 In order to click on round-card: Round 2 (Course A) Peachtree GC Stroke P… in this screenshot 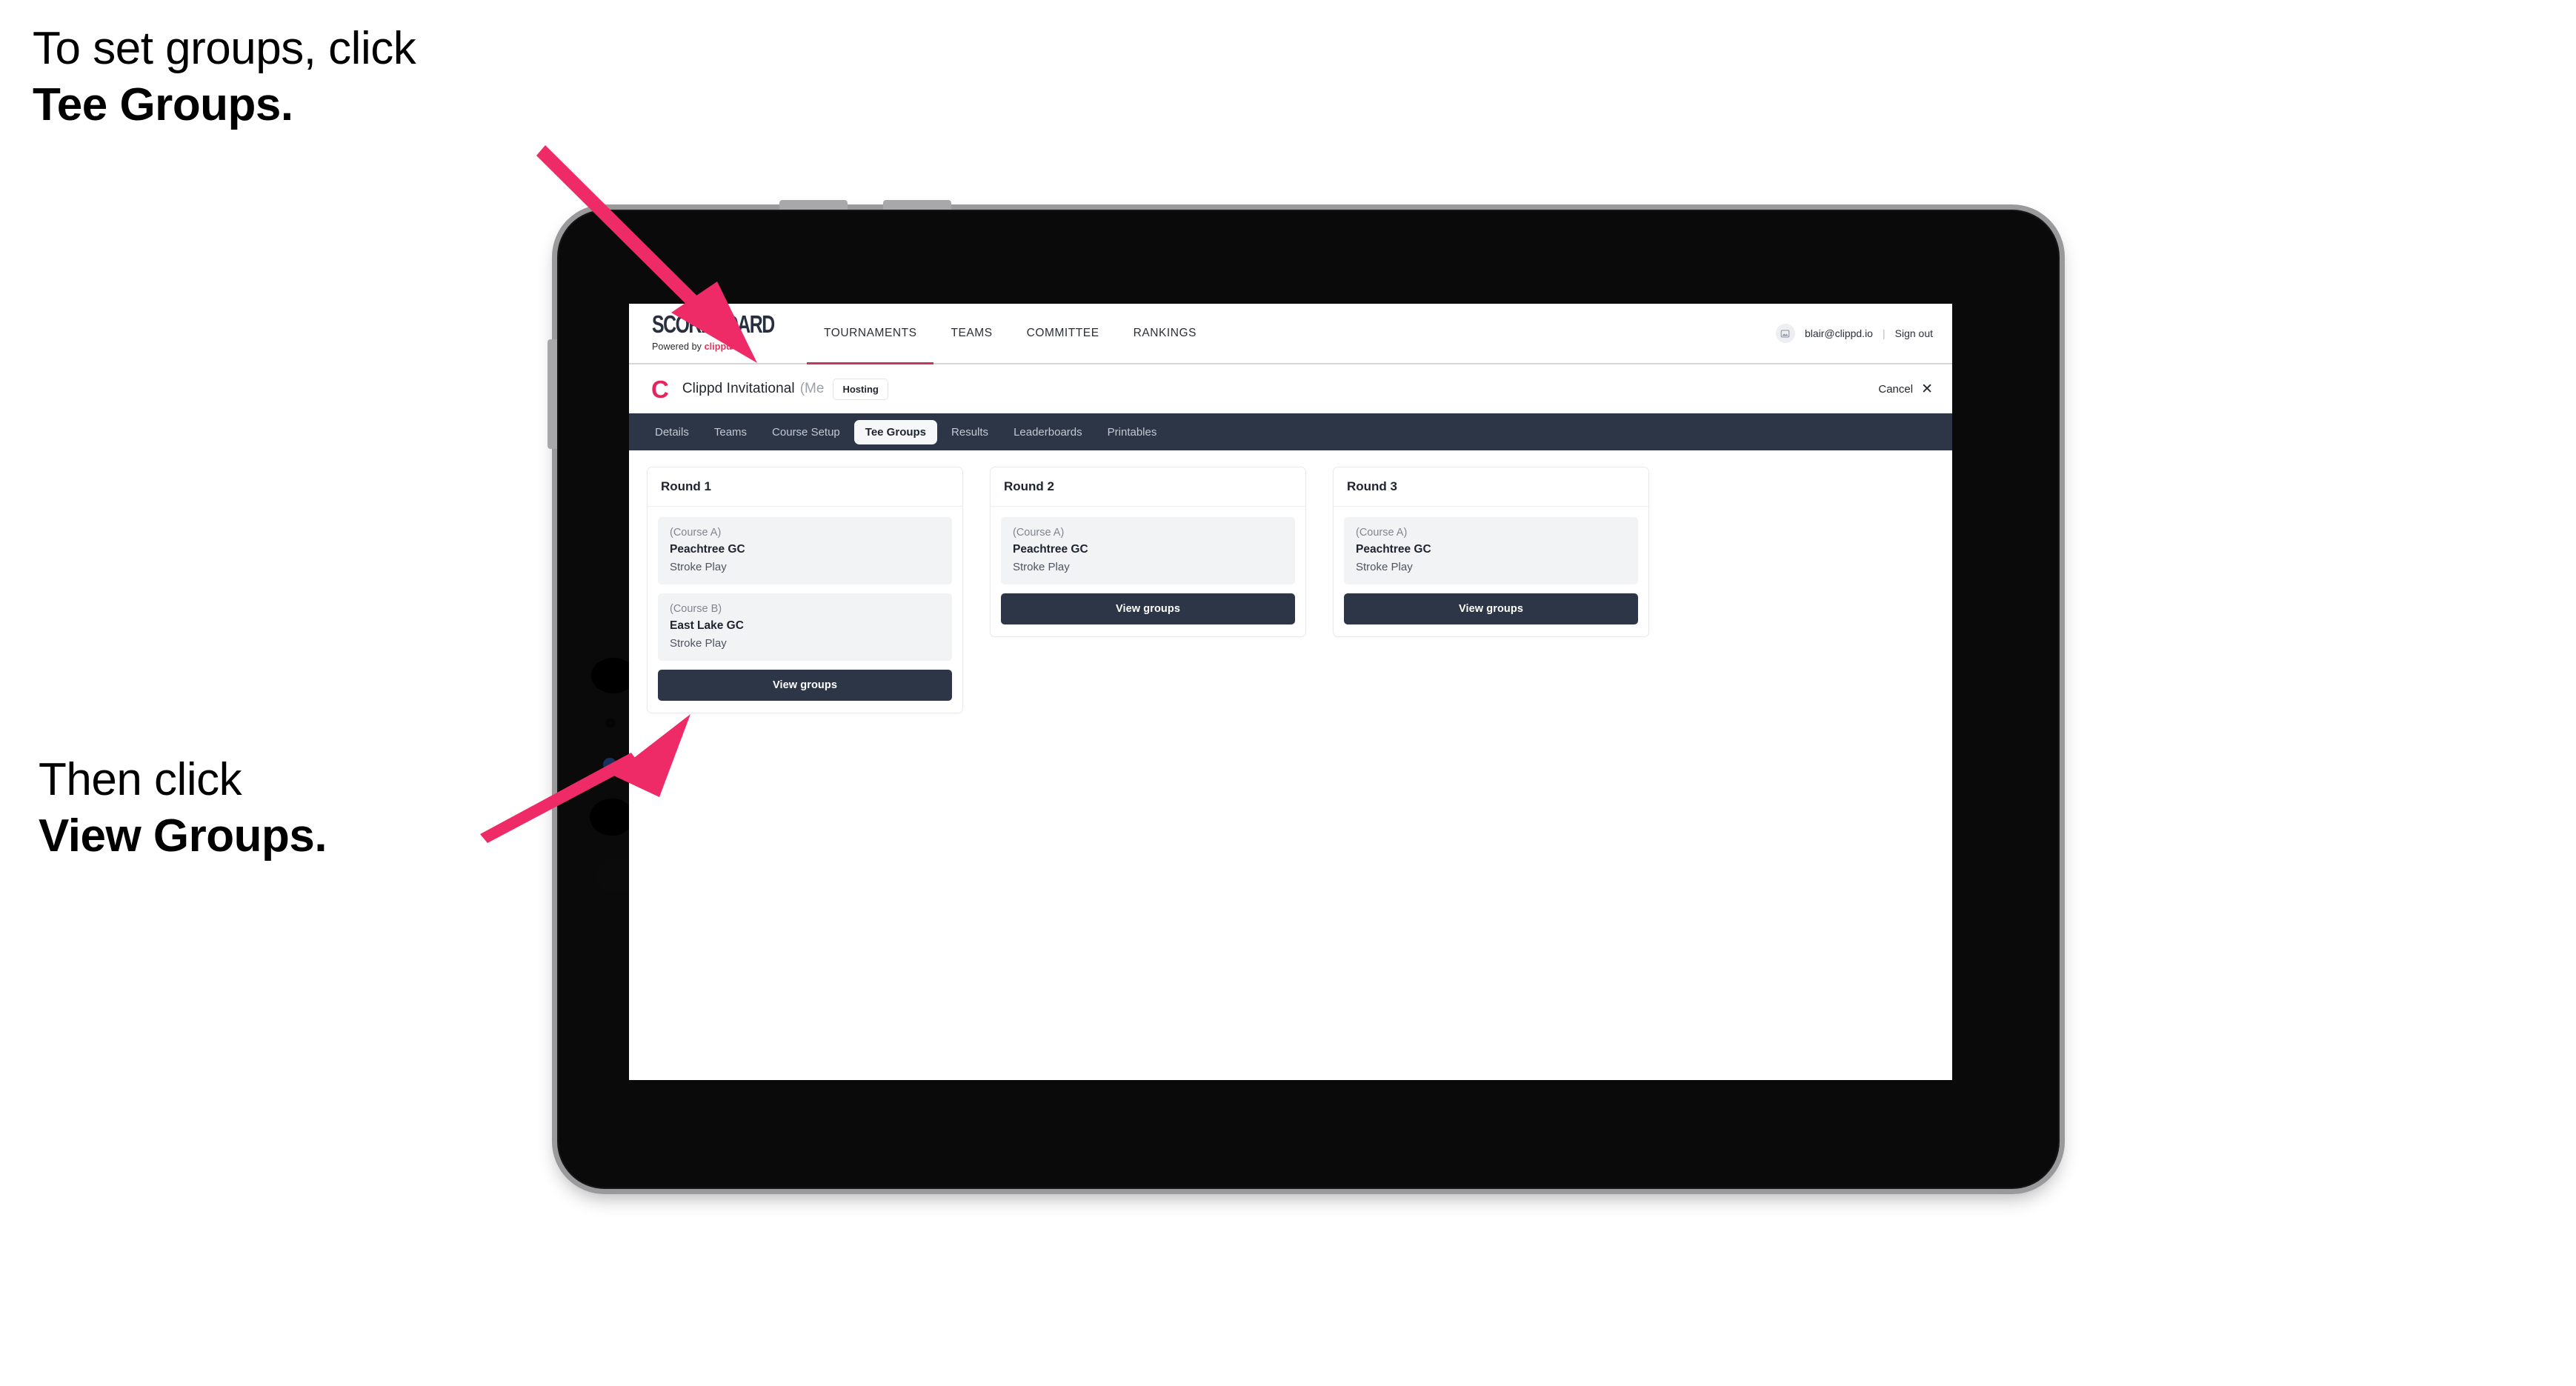, I will do `click(1148, 552)`.